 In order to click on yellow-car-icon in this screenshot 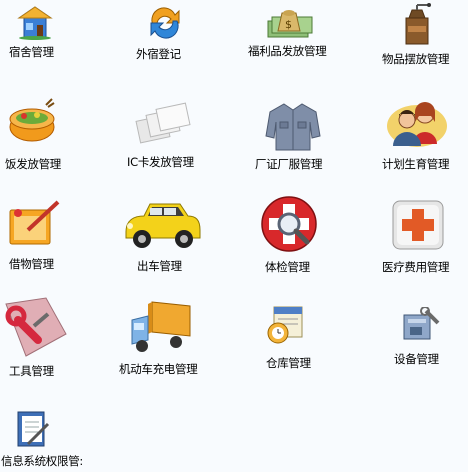, I will do `click(163, 225)`.